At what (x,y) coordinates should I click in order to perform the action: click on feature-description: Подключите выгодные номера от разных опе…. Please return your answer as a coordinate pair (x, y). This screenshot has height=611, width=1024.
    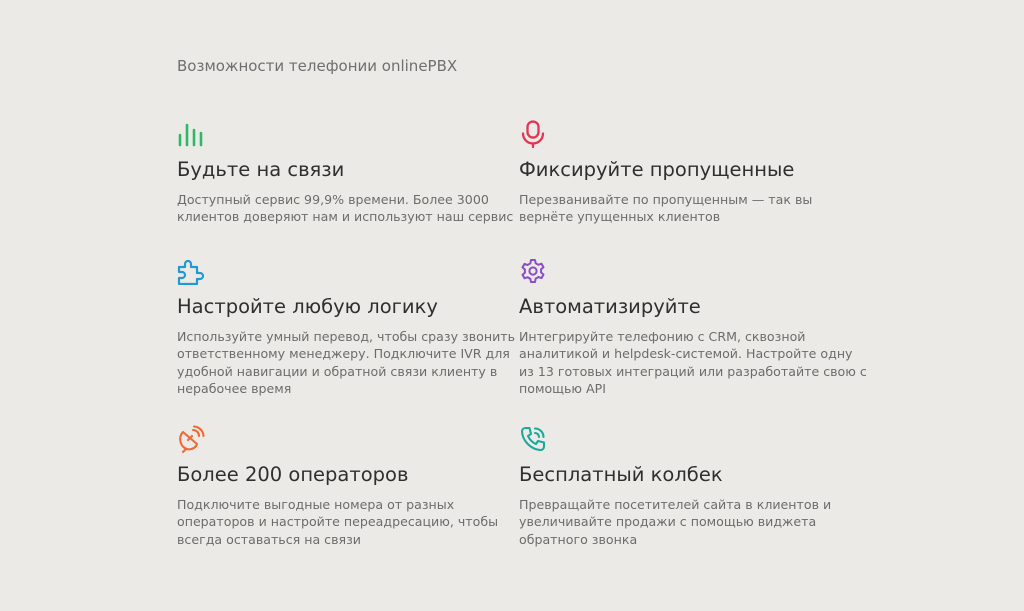
    Looking at the image, I should click on (338, 522).